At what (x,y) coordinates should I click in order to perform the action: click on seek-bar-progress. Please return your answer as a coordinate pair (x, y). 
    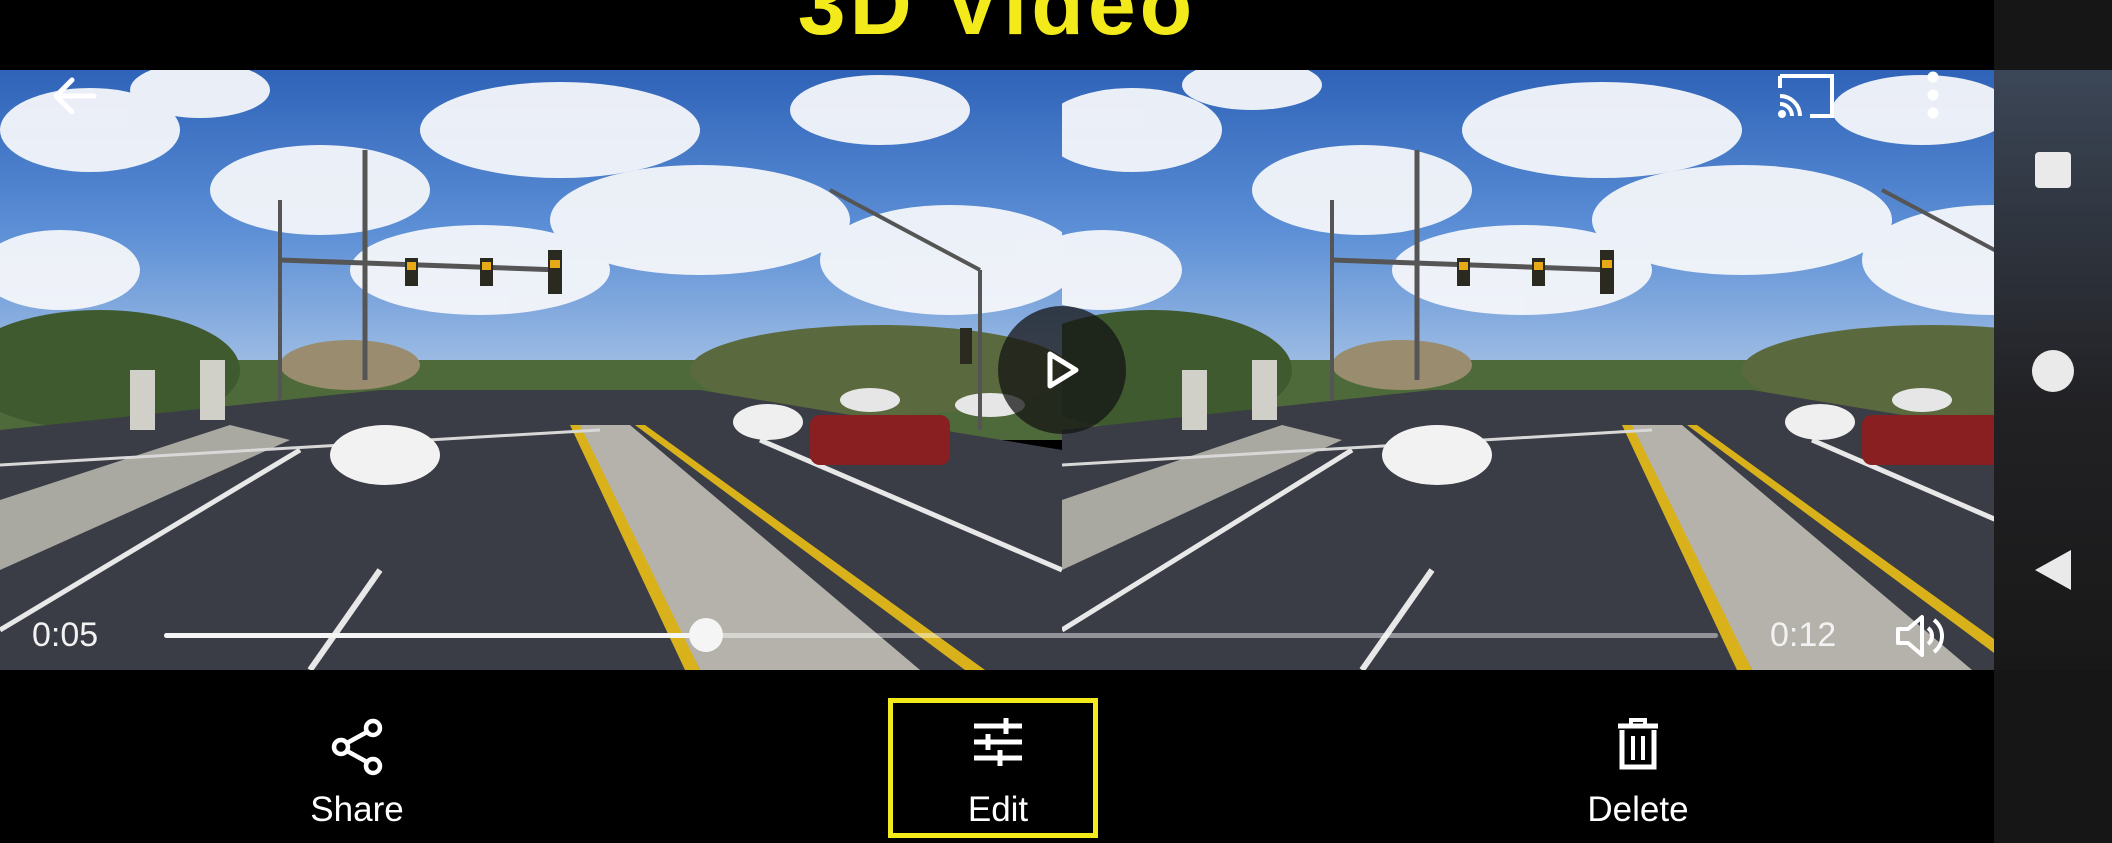
    Looking at the image, I should click on (435, 635).